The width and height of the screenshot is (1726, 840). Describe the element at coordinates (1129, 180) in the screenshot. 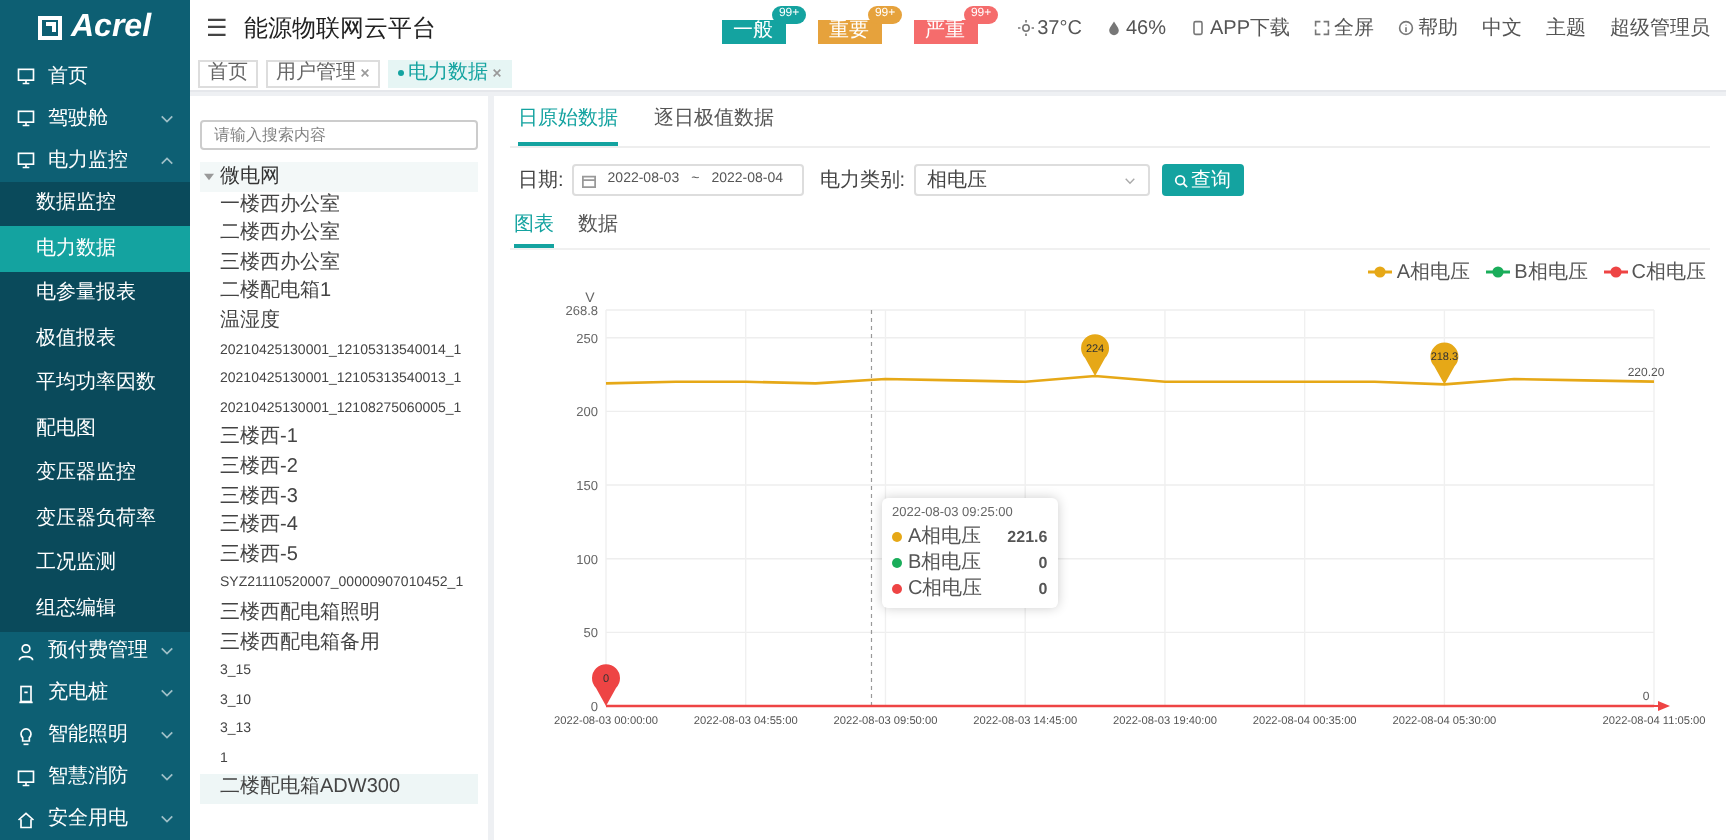

I see `chevron-icon` at that location.